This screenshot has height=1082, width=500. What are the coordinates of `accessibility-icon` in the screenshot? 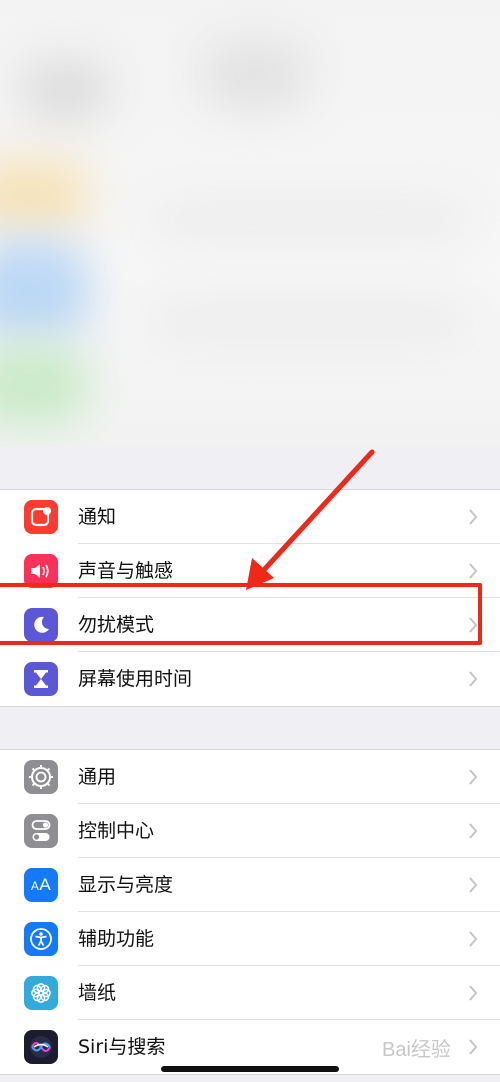 It's located at (41, 939).